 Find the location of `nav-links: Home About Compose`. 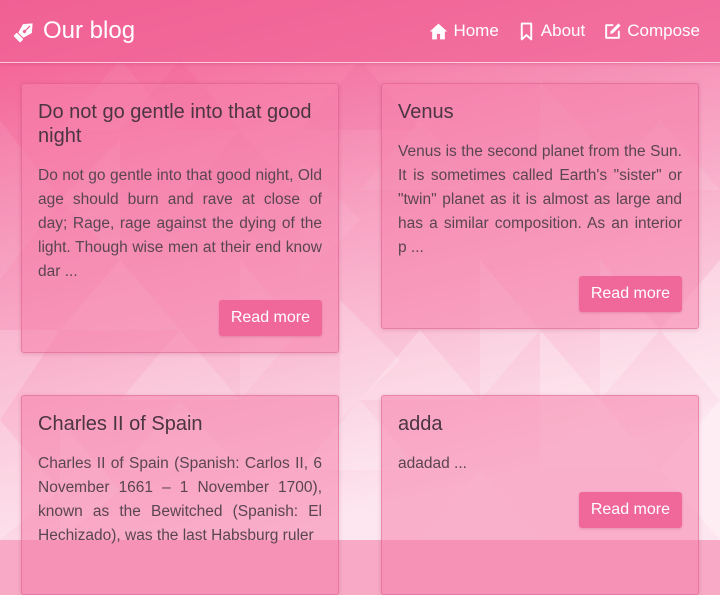

nav-links: Home About Compose is located at coordinates (564, 31).